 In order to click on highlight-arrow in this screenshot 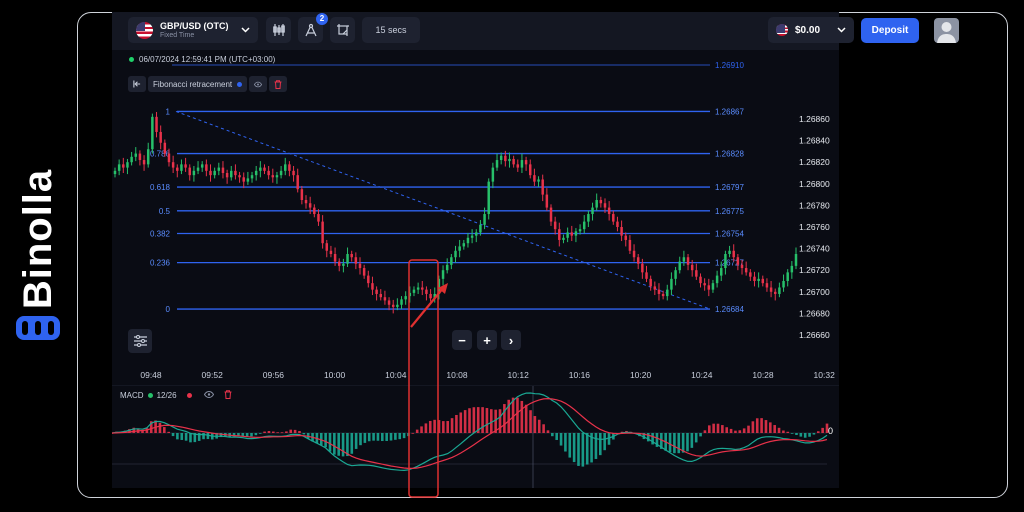, I will do `click(427, 307)`.